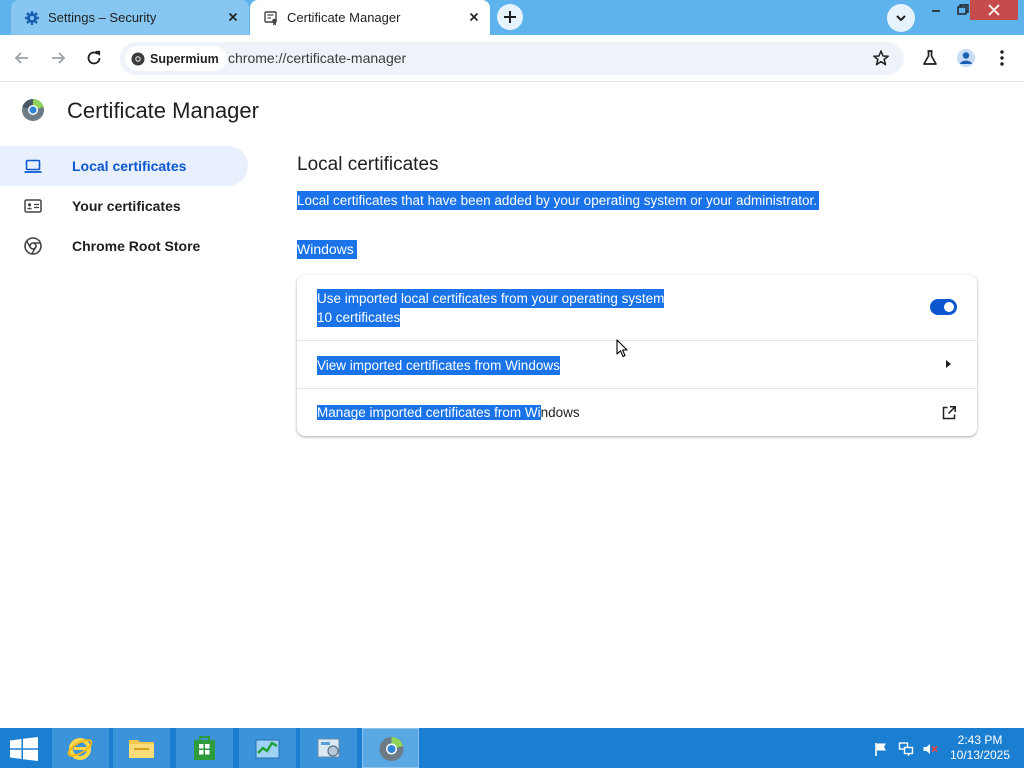 The height and width of the screenshot is (768, 1024). Describe the element at coordinates (881, 749) in the screenshot. I see `action-center-flag-icon` at that location.